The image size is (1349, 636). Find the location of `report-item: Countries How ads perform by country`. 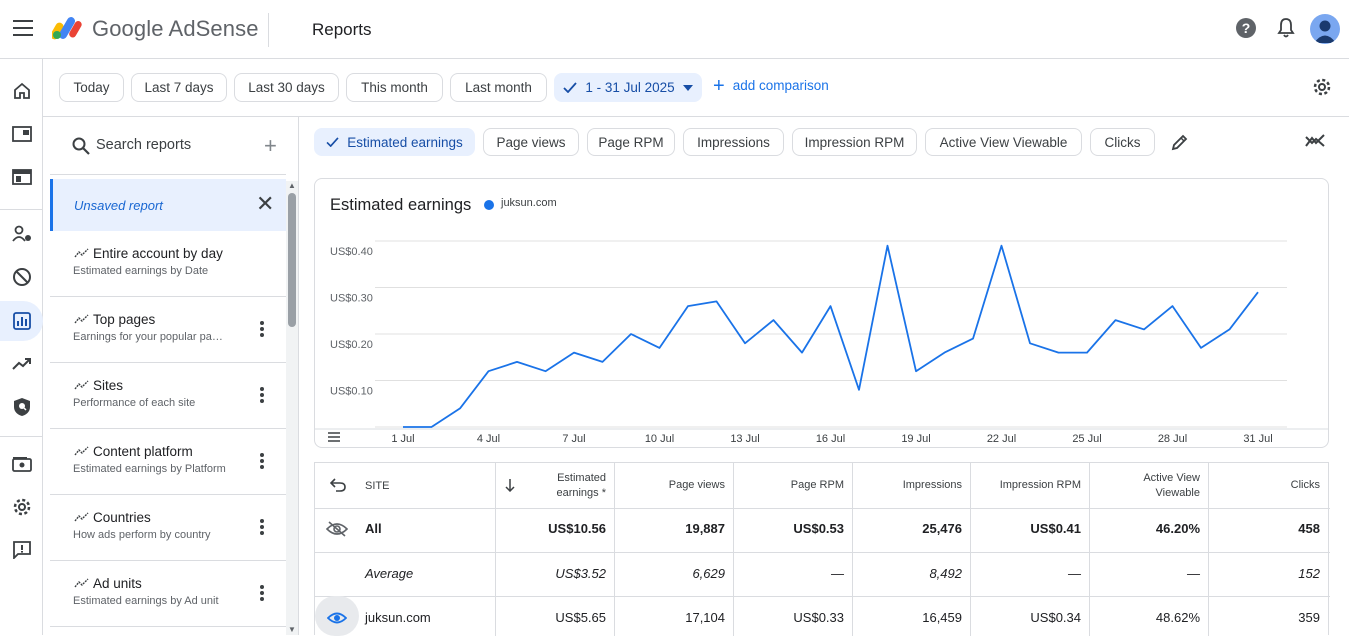

report-item: Countries How ads perform by country is located at coordinates (168, 528).